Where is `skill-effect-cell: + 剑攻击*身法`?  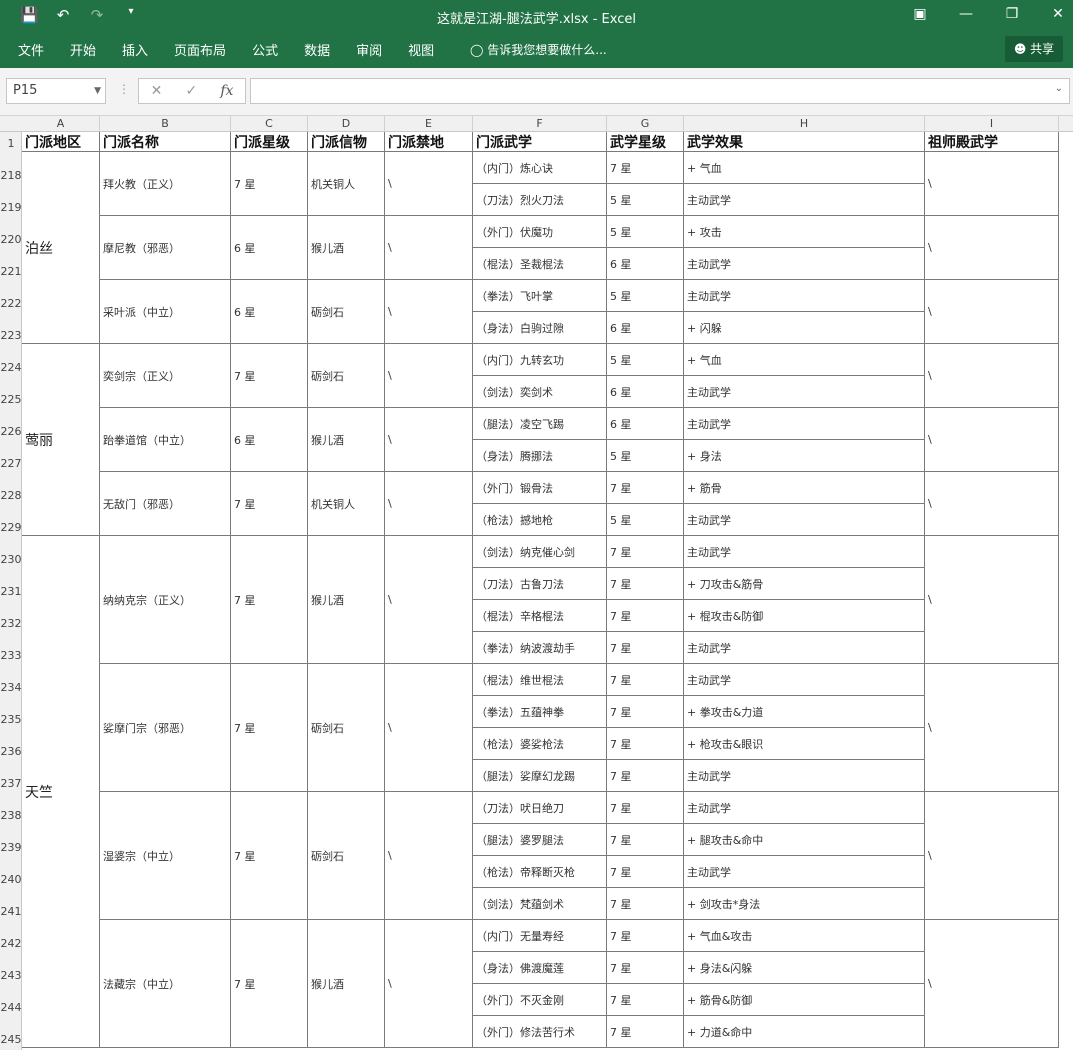 skill-effect-cell: + 剑攻击*身法 is located at coordinates (804, 904).